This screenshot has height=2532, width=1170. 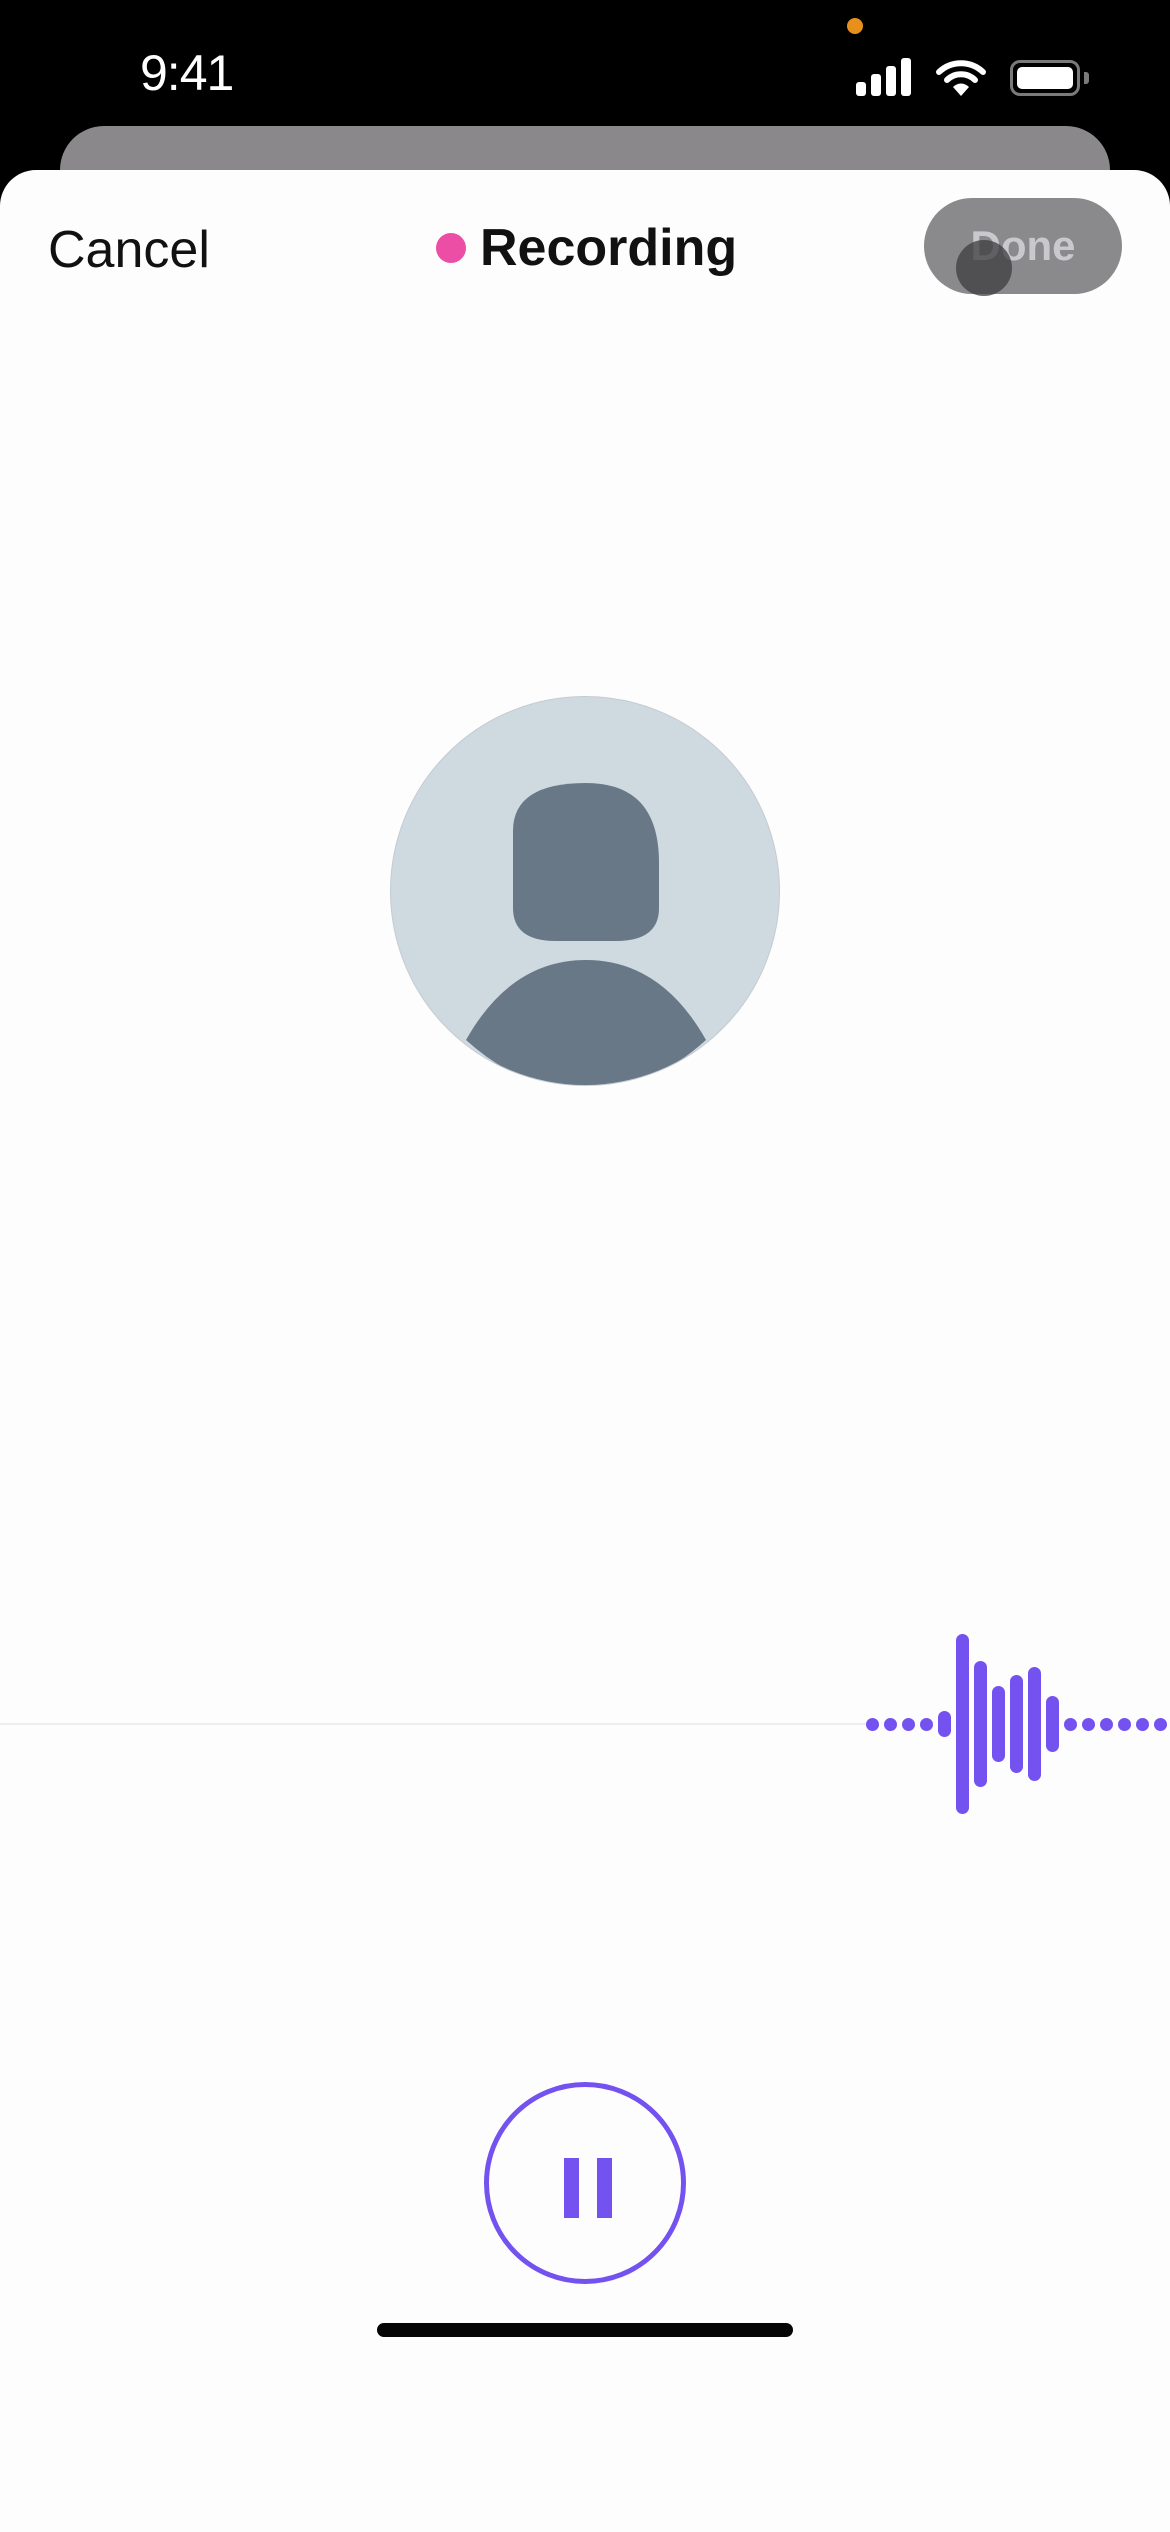 I want to click on status-time: 9:41, so click(x=187, y=73).